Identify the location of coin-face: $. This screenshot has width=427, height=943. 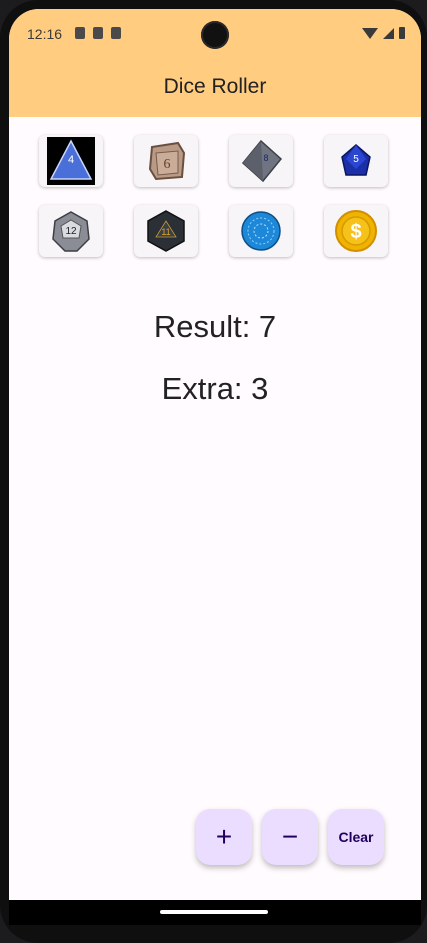
(355, 232).